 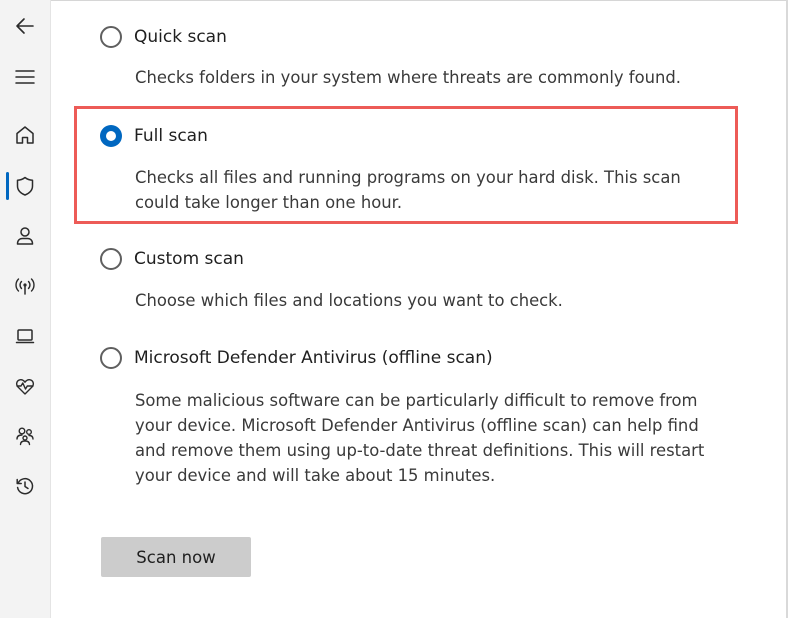 I want to click on laptop-icon, so click(x=25, y=336).